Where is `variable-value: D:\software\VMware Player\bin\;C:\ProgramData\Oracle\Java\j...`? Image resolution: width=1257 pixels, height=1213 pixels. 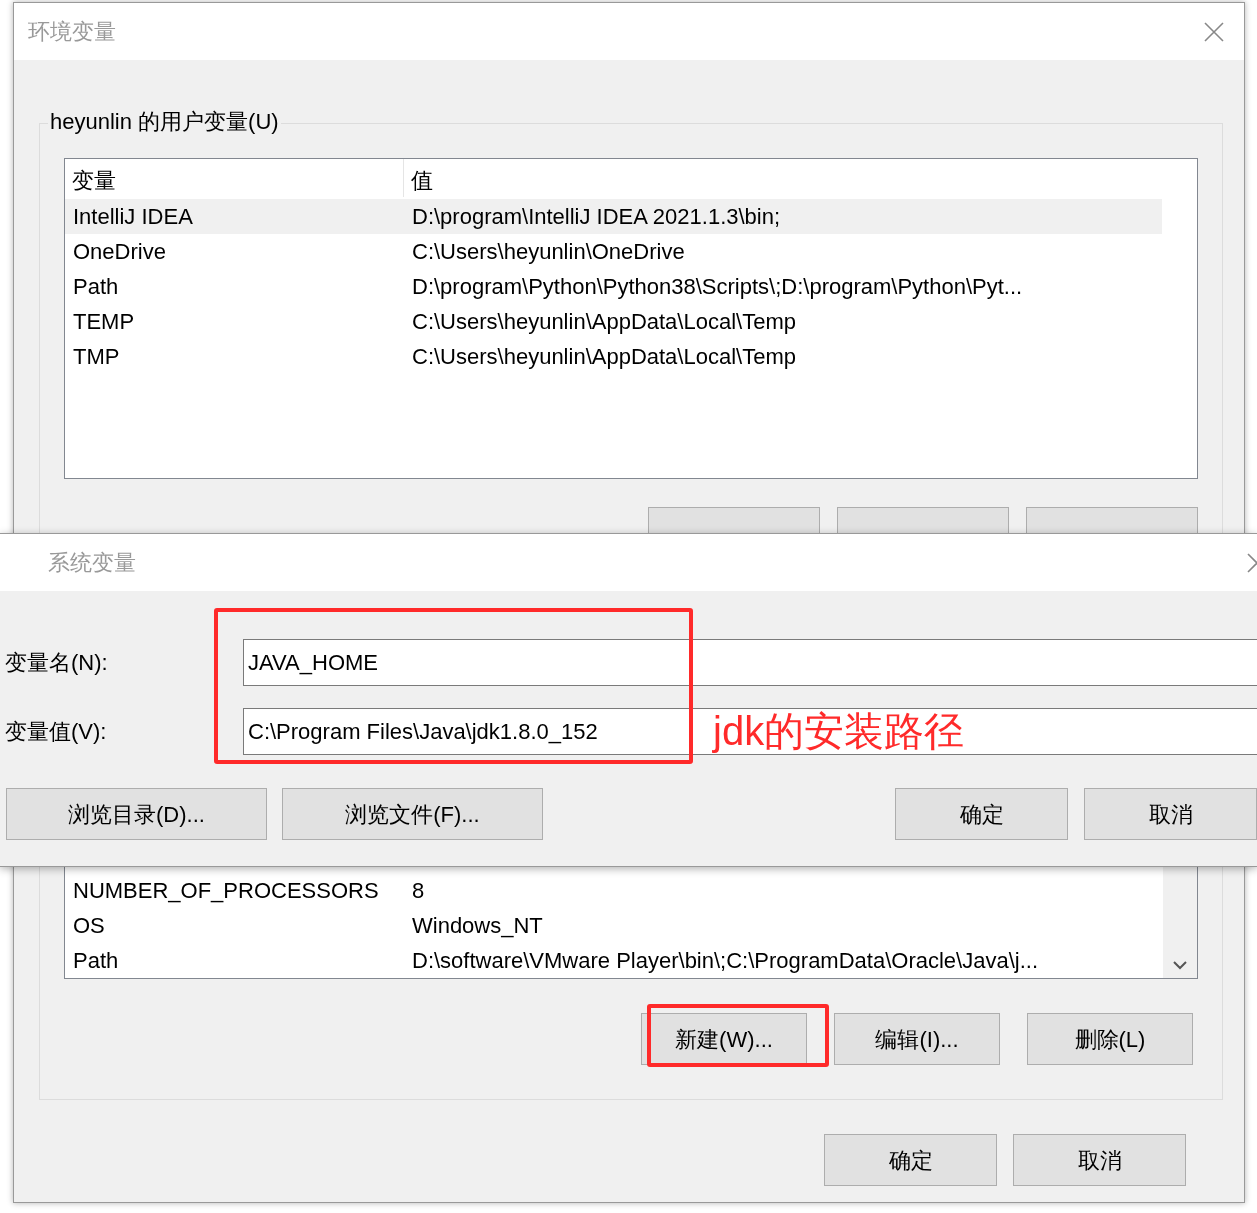
variable-value: D:\software\VMware Player\bin\;C:\ProgramData\Oracle\Java\j... is located at coordinates (724, 961).